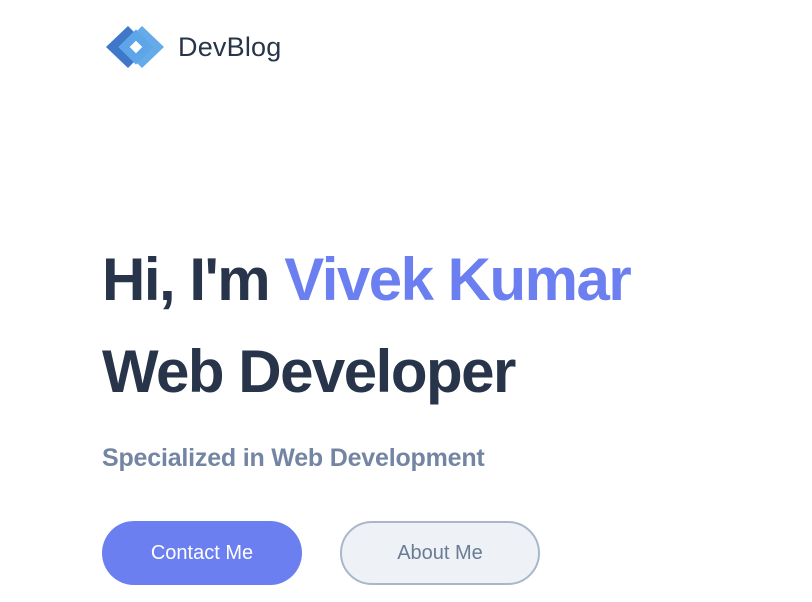 The image size is (812, 602). Describe the element at coordinates (309, 371) in the screenshot. I see `hero-role: Web Developer` at that location.